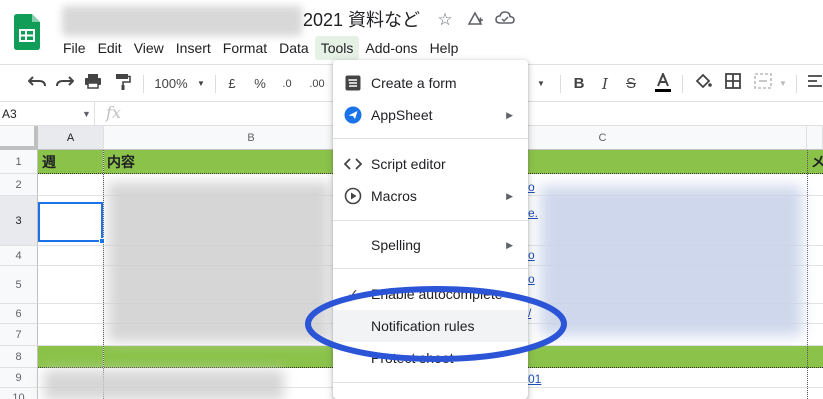 The image size is (823, 399). What do you see at coordinates (533, 213) in the screenshot?
I see `link-fragment: e.` at bounding box center [533, 213].